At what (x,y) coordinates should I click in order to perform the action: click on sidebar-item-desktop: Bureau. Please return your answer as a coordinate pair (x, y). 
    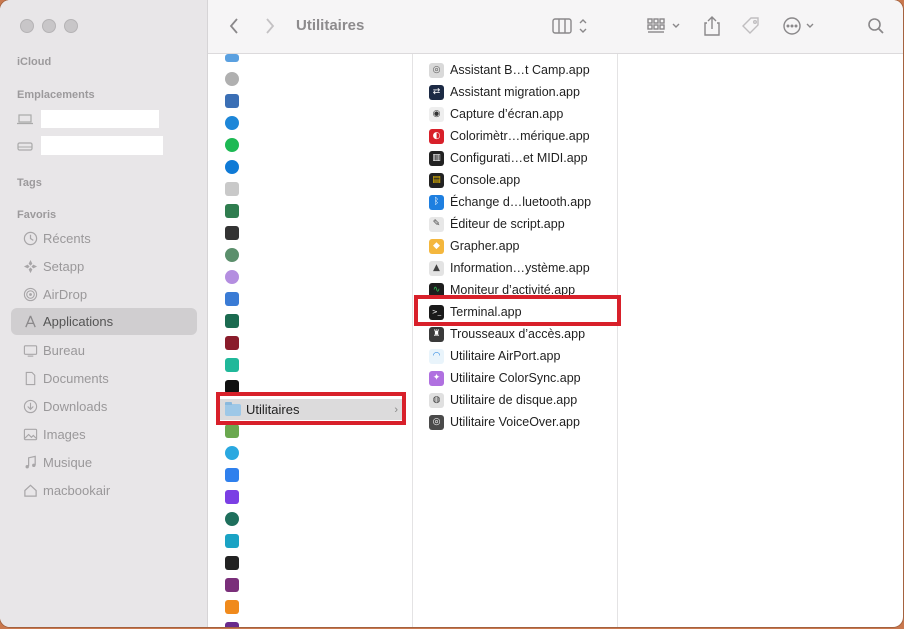
    Looking at the image, I should click on (104, 350).